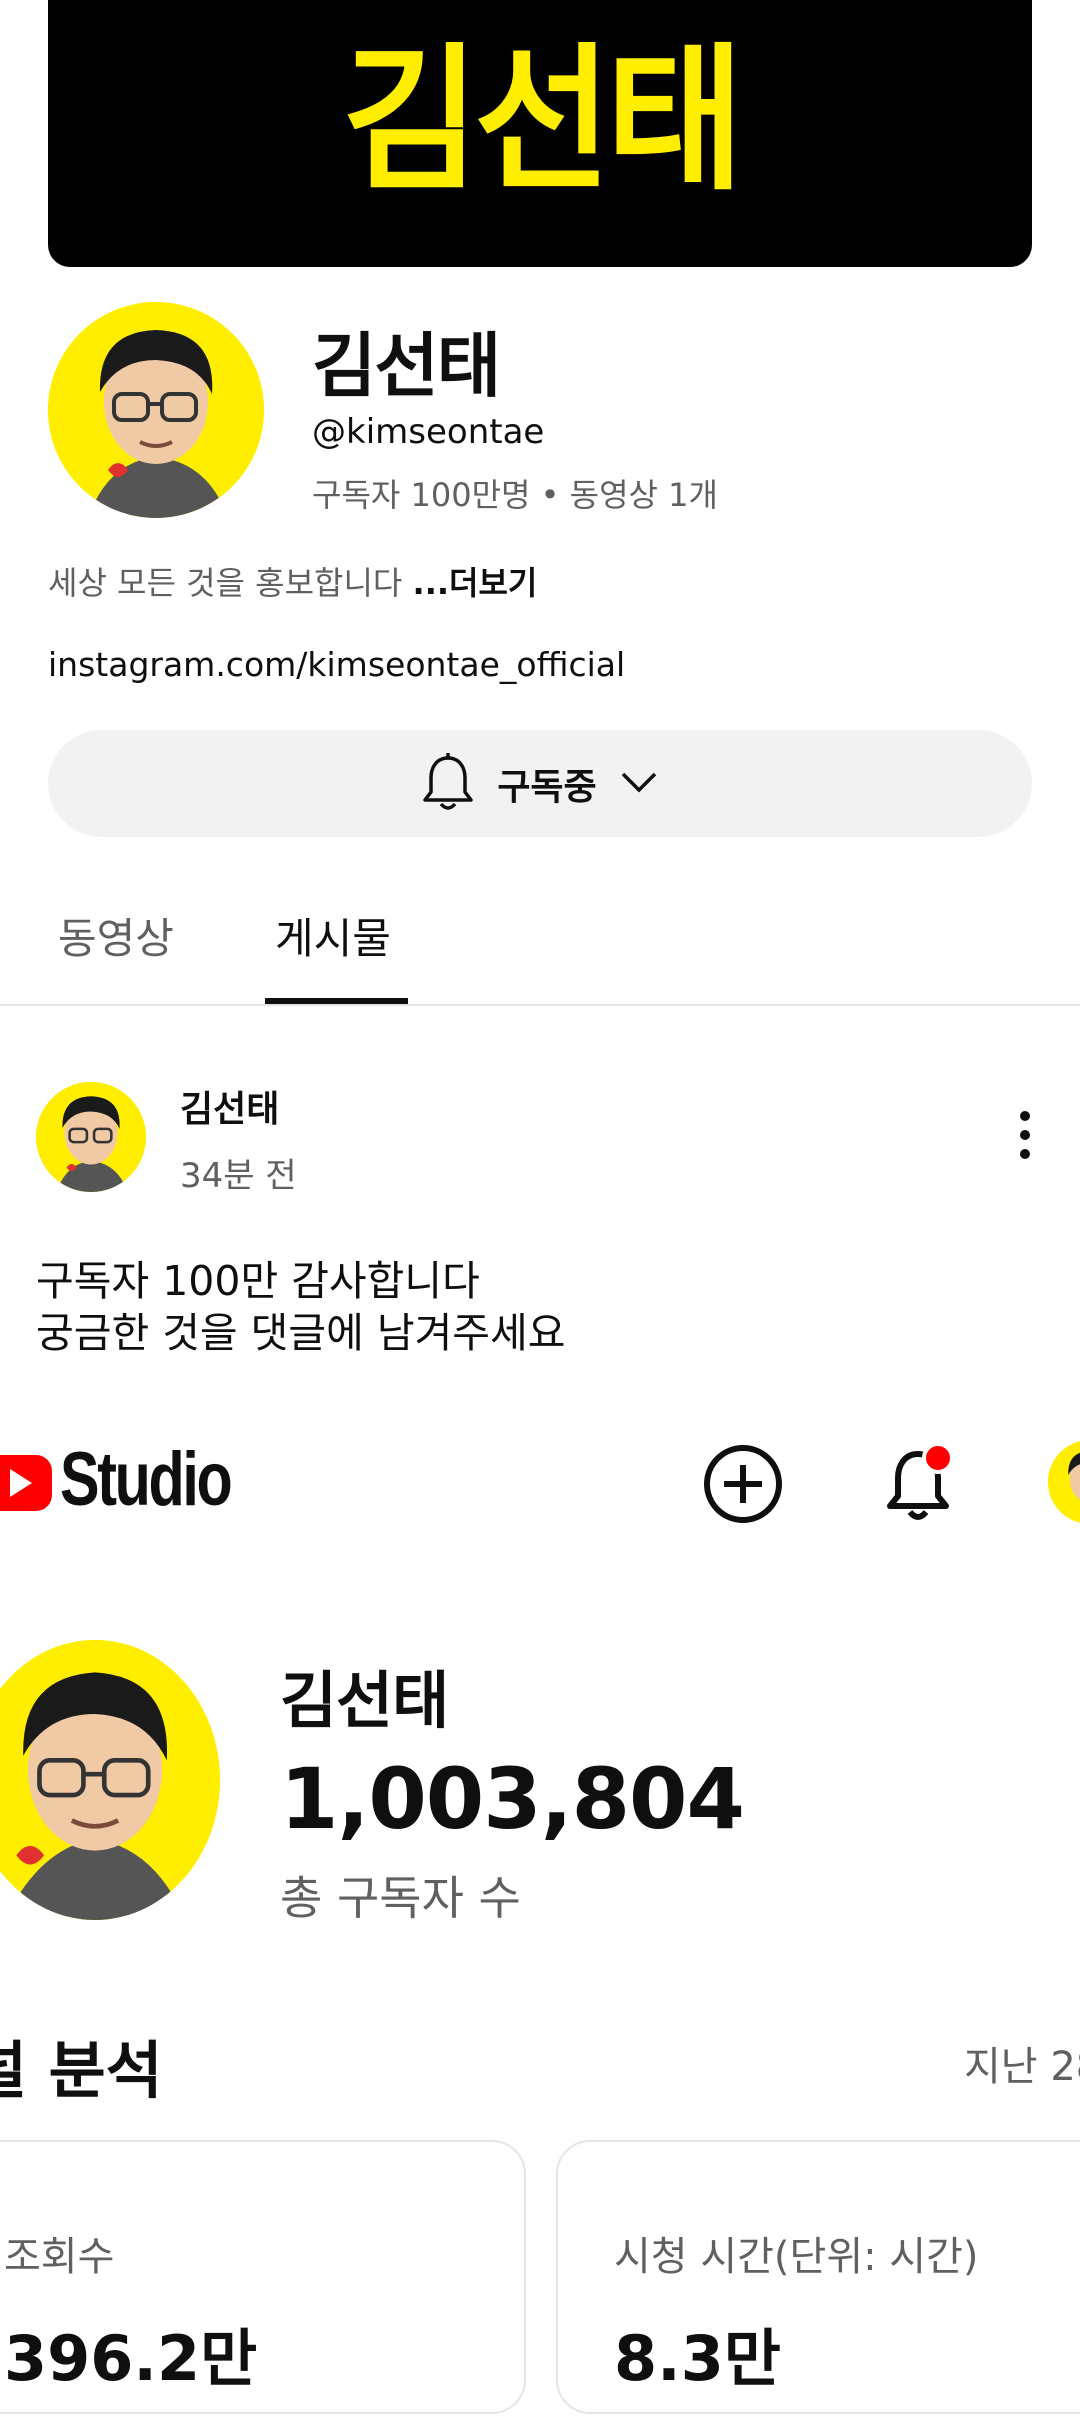 The height and width of the screenshot is (2431, 1080). What do you see at coordinates (263, 2277) in the screenshot?
I see `views-card: 조회수 396.2만` at bounding box center [263, 2277].